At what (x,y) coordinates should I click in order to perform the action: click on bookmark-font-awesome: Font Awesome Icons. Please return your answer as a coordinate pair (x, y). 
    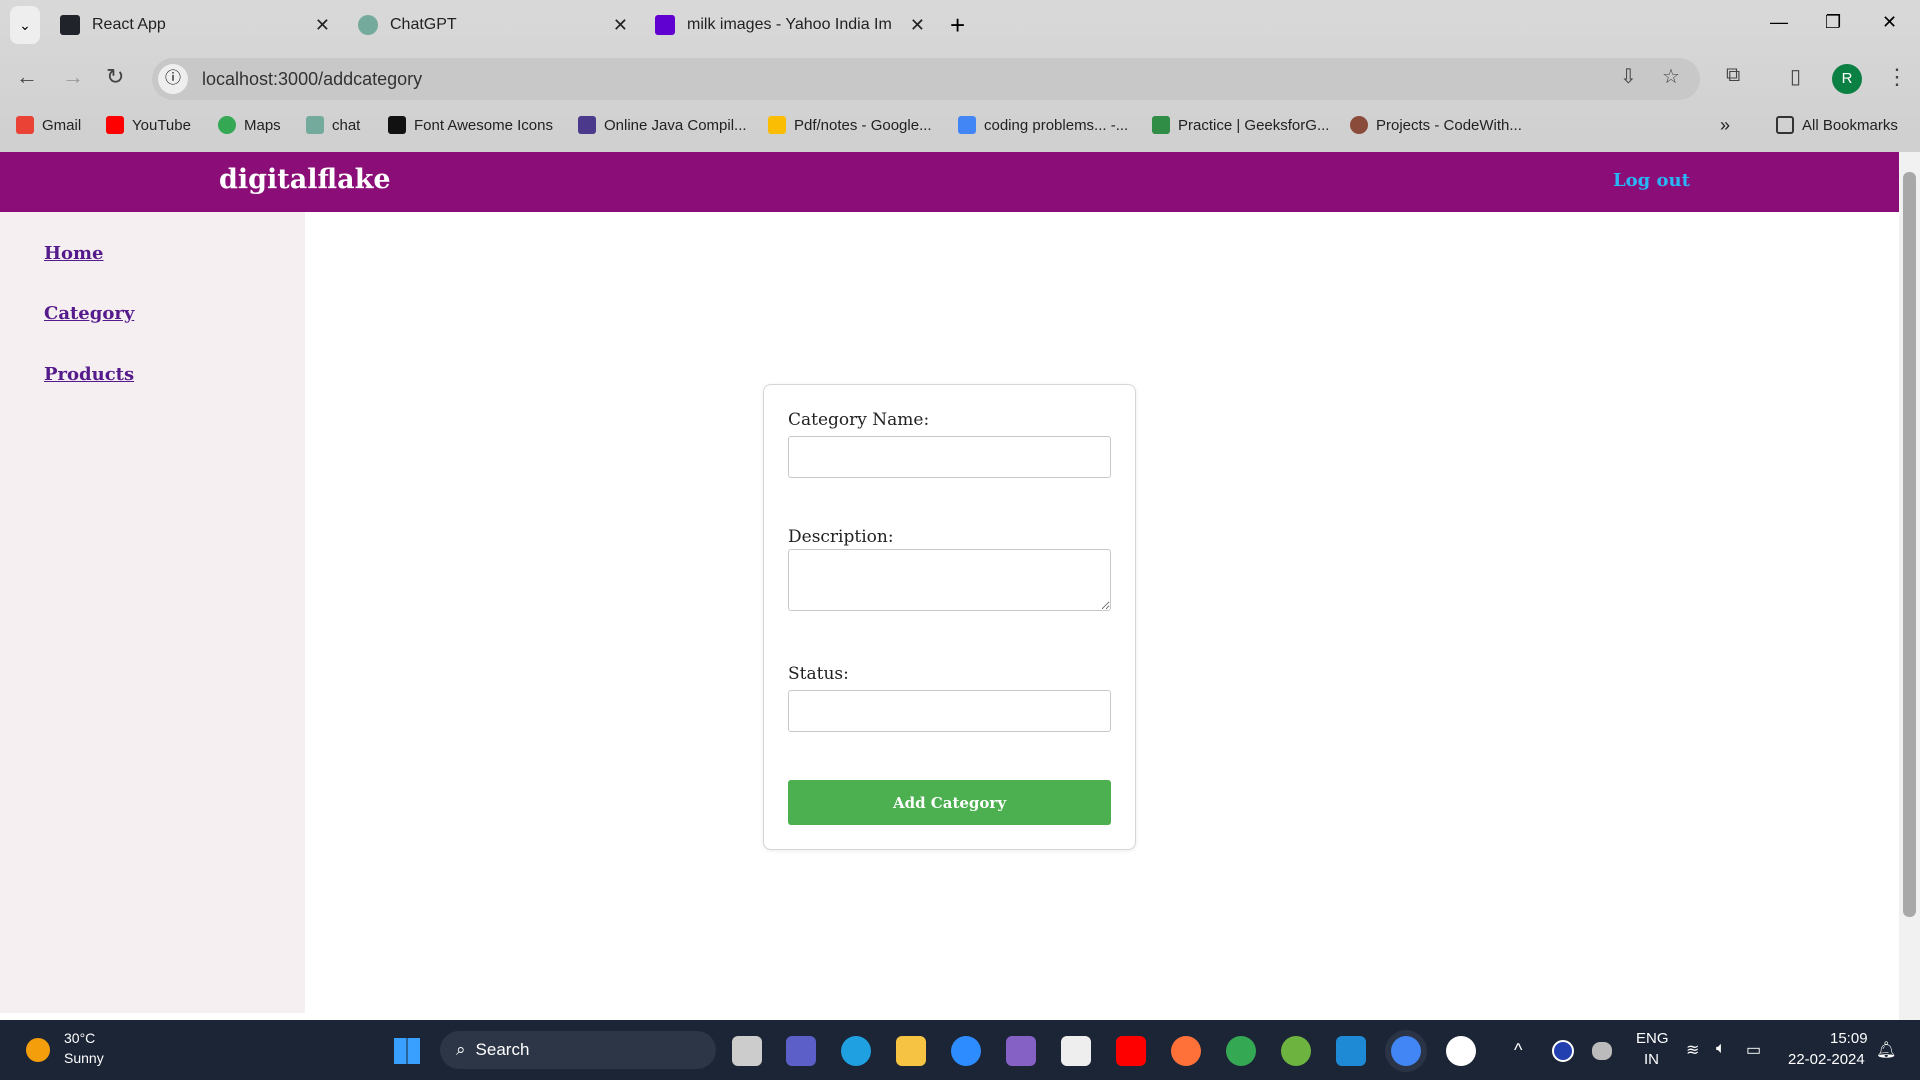
    Looking at the image, I should click on (470, 125).